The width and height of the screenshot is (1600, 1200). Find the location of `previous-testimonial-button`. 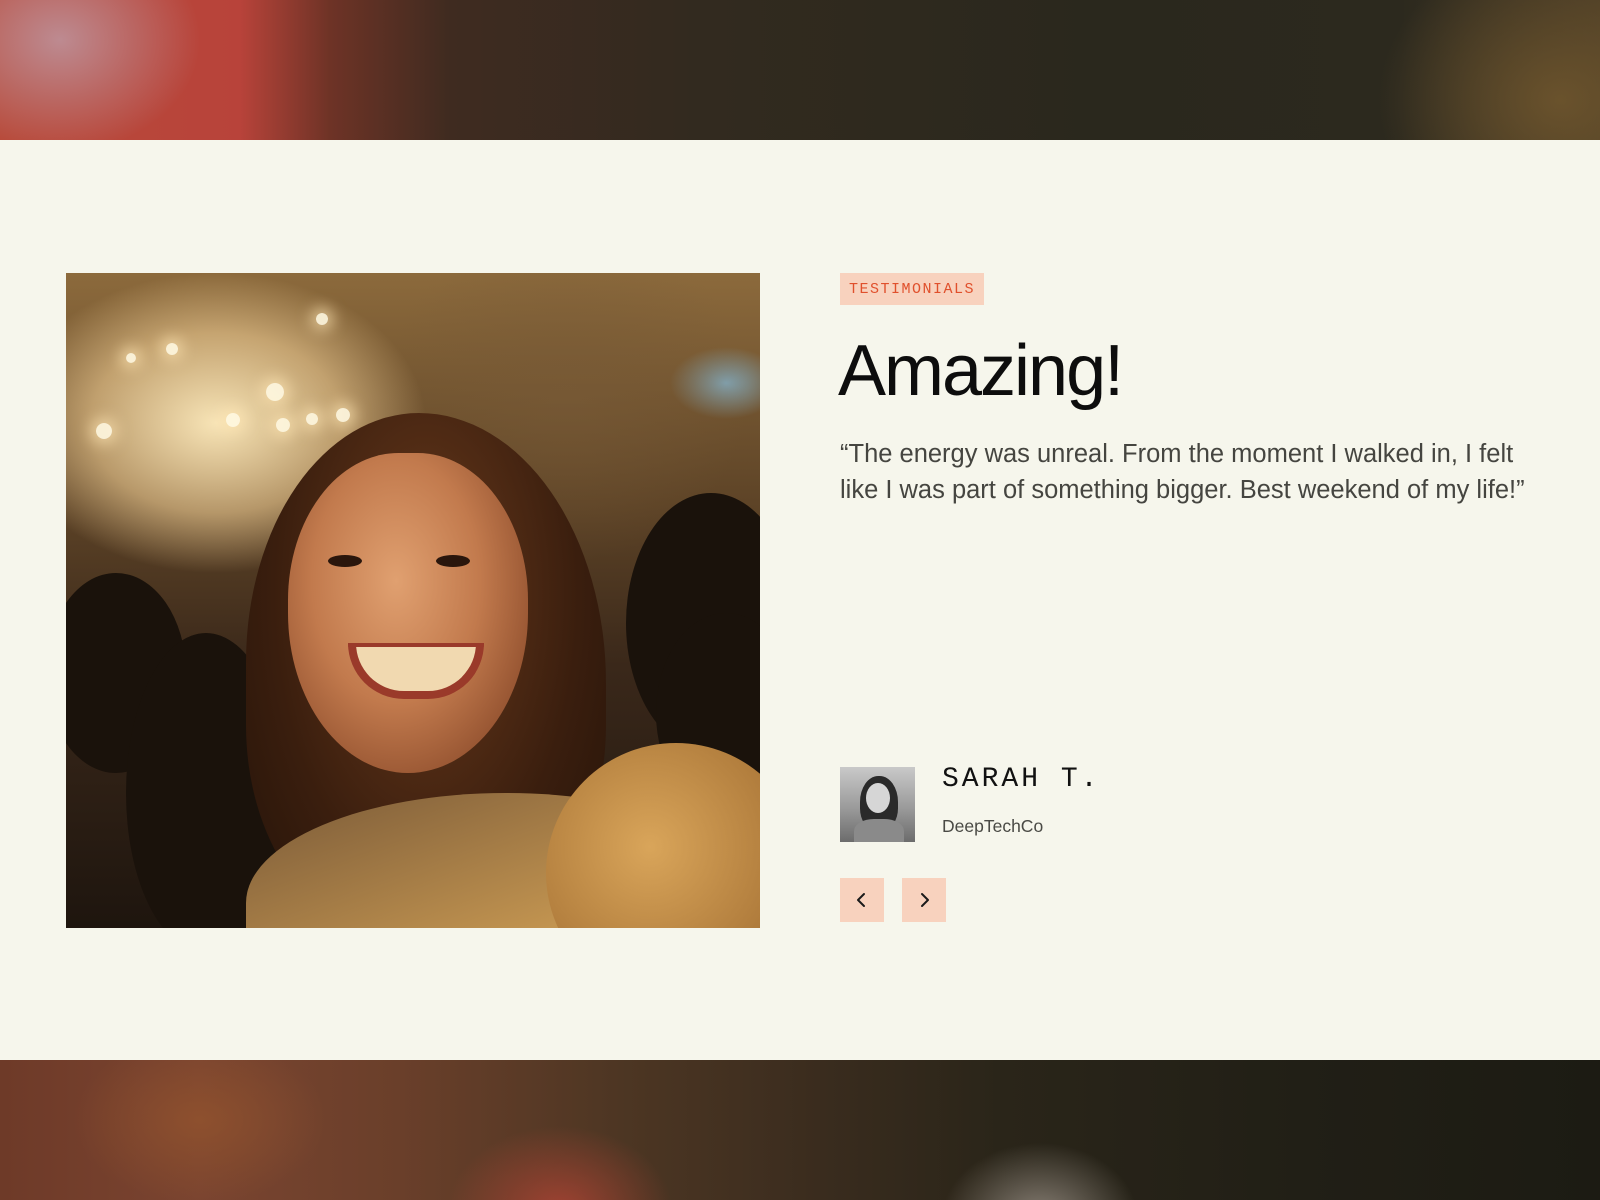

previous-testimonial-button is located at coordinates (862, 900).